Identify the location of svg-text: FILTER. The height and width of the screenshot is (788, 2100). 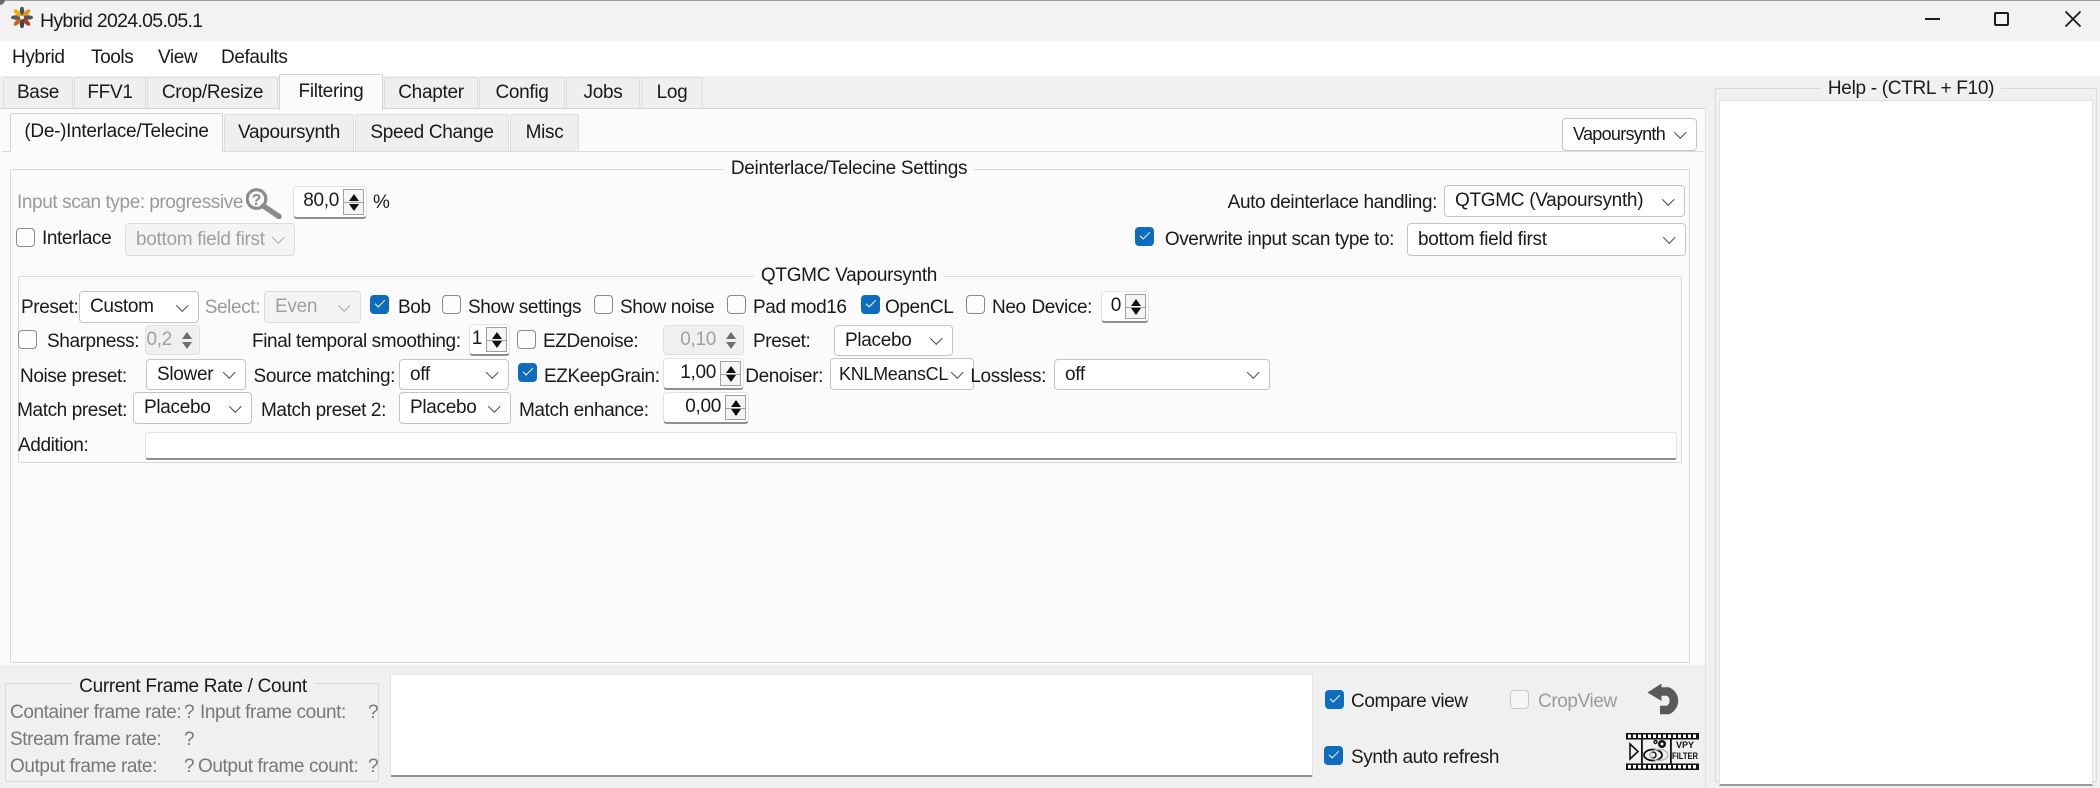
(1685, 756).